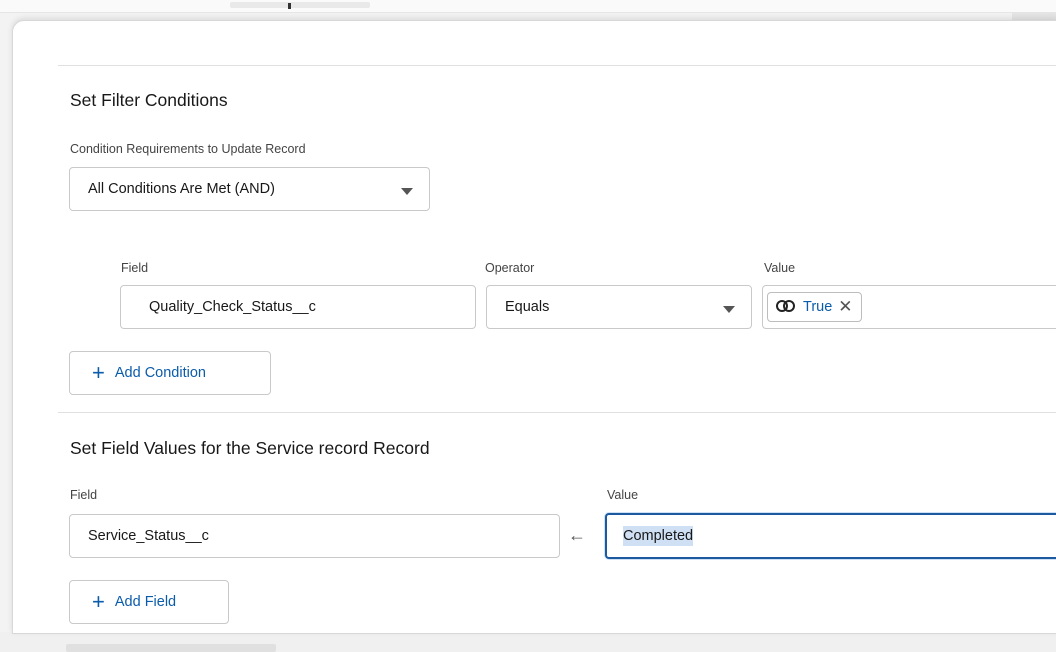 Image resolution: width=1056 pixels, height=652 pixels. I want to click on requirement-select: All Conditions Are Met (AND), so click(249, 189).